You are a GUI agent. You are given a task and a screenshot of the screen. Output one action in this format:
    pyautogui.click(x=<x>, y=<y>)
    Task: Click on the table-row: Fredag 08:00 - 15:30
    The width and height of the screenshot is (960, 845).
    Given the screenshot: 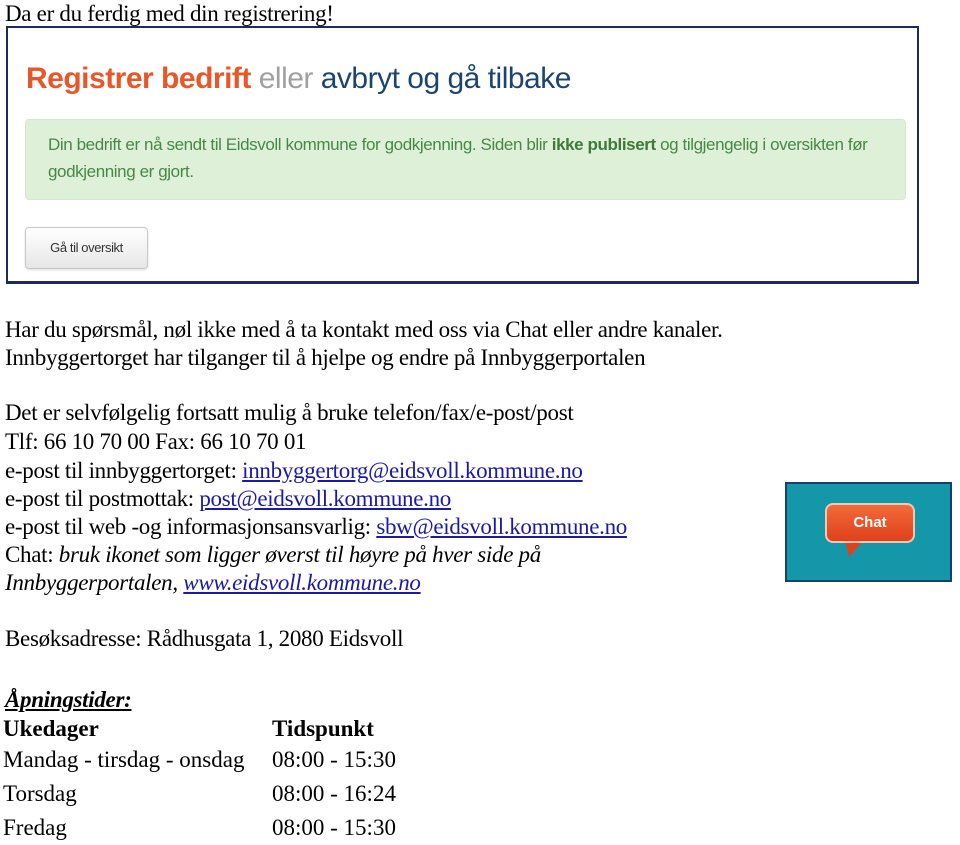 What is the action you would take?
    pyautogui.click(x=199, y=828)
    